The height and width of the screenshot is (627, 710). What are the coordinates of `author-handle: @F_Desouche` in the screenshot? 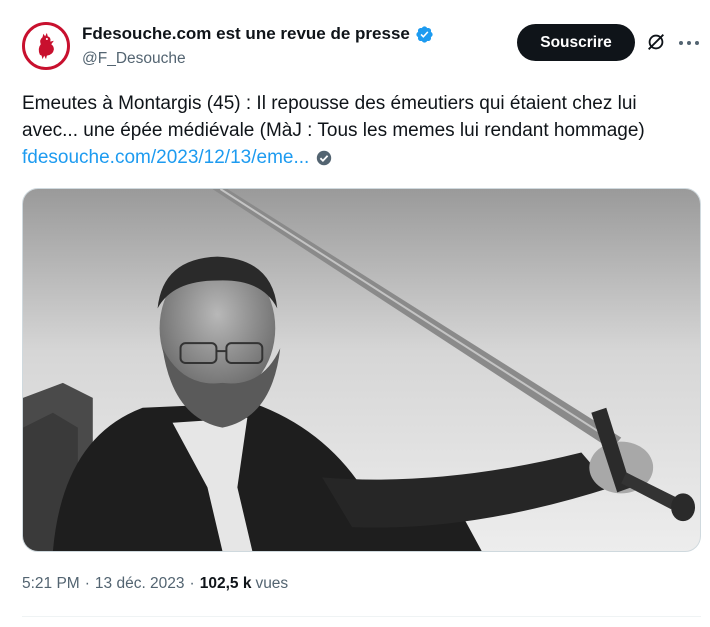 It's located at (134, 59).